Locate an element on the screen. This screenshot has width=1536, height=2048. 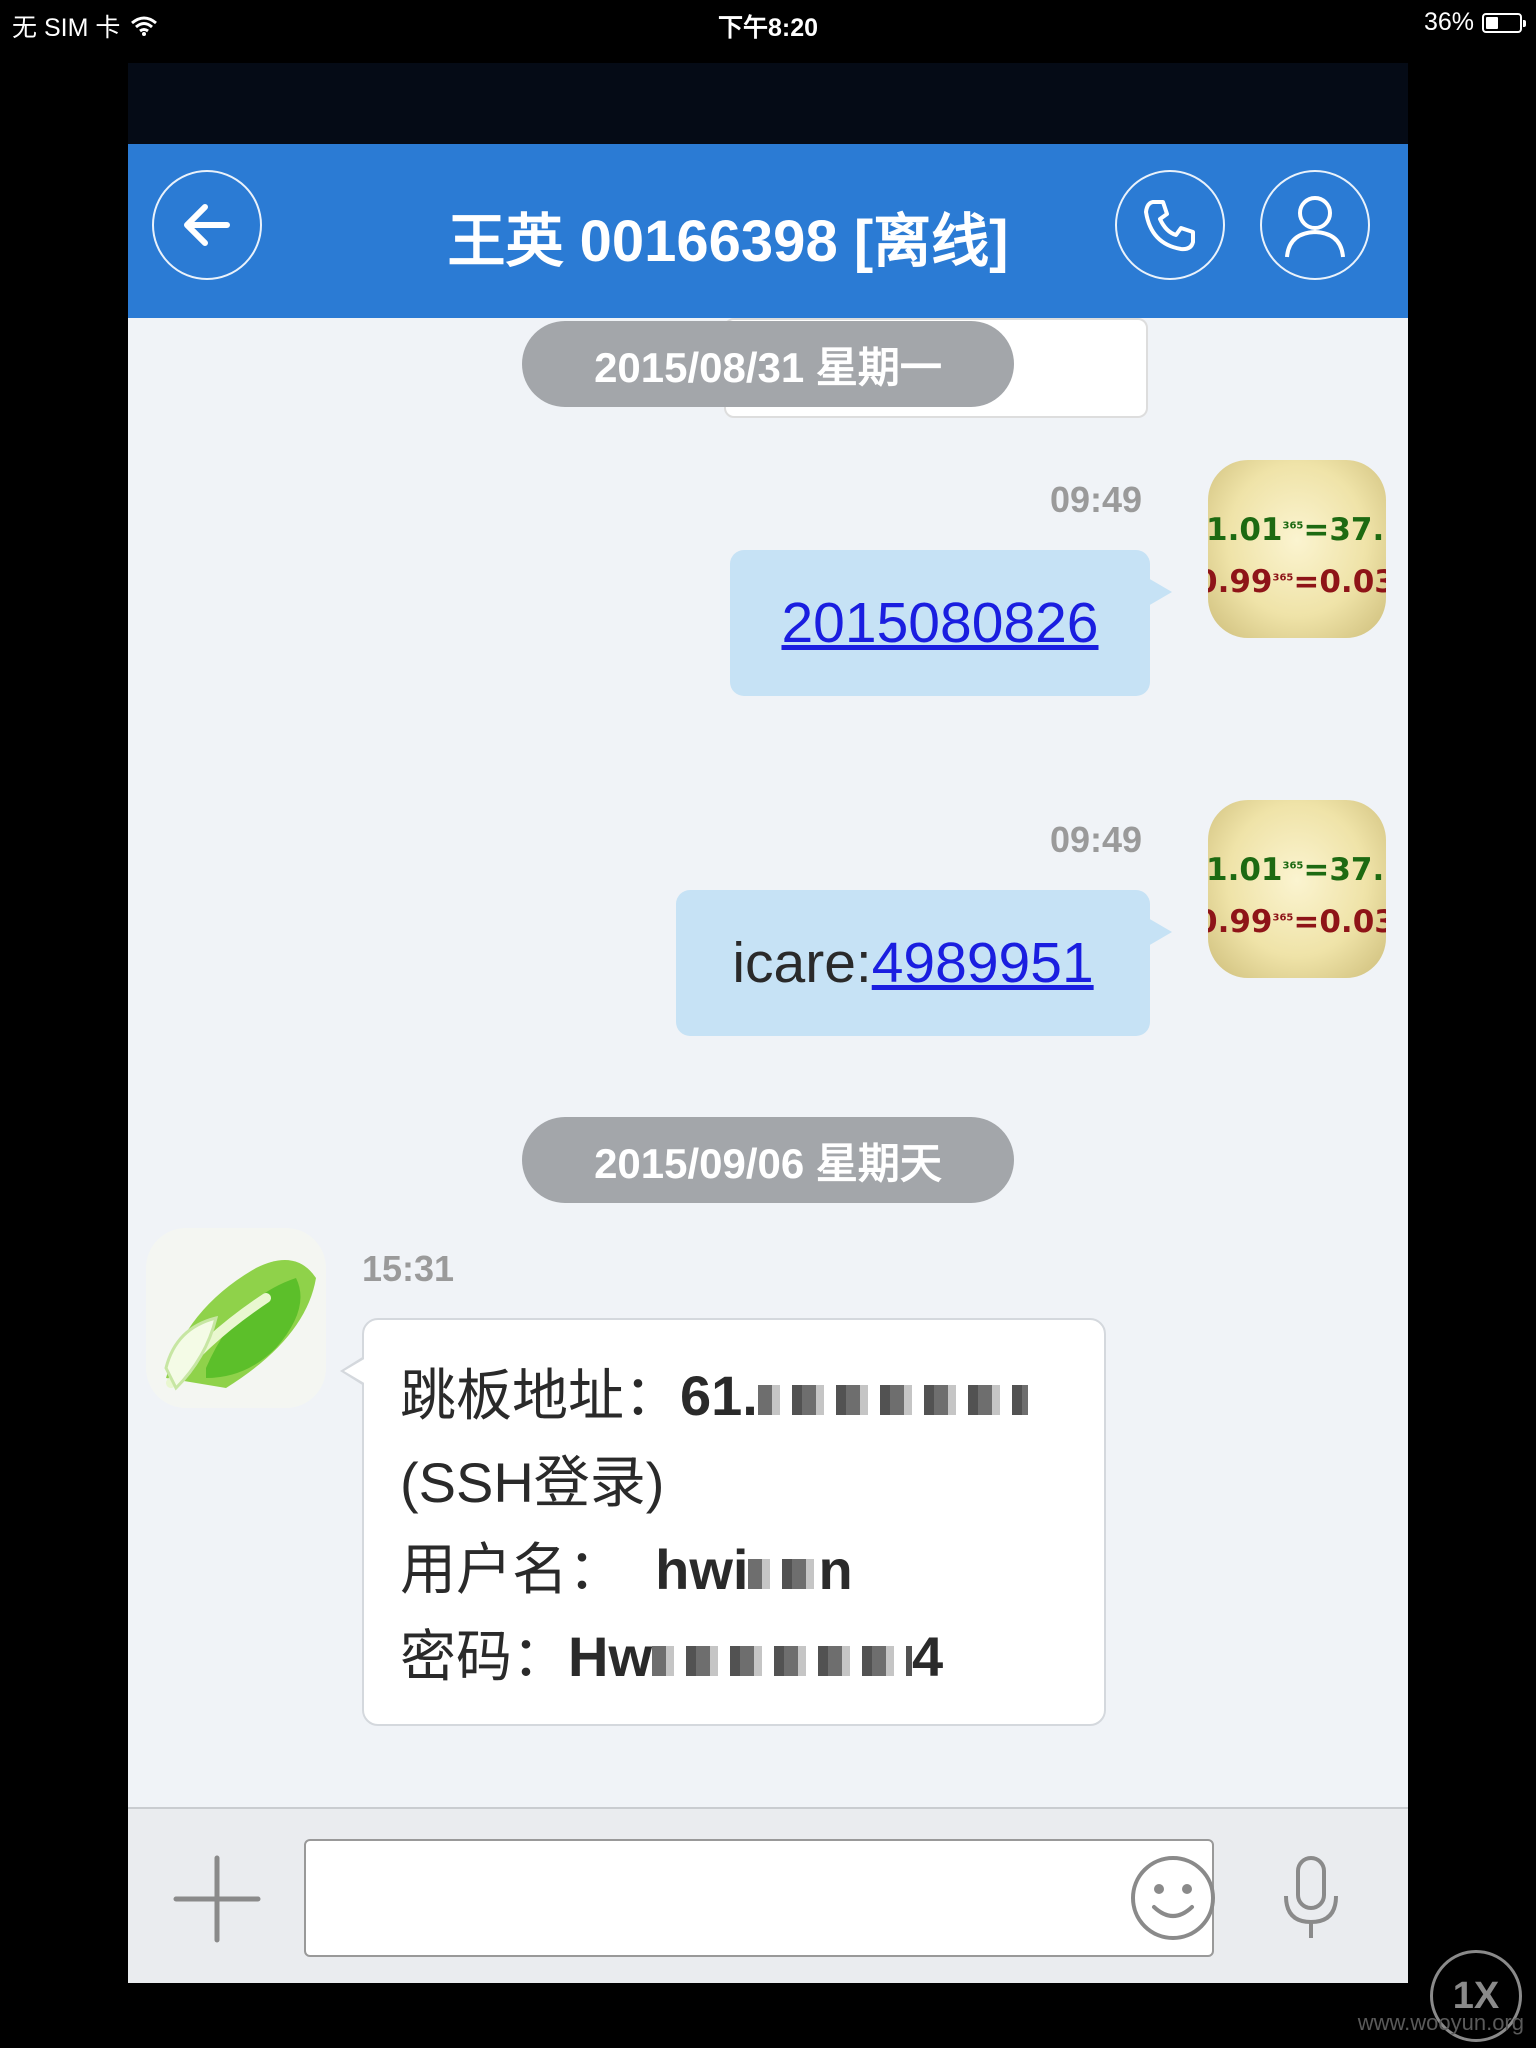
back-arrow-icon is located at coordinates (207, 225).